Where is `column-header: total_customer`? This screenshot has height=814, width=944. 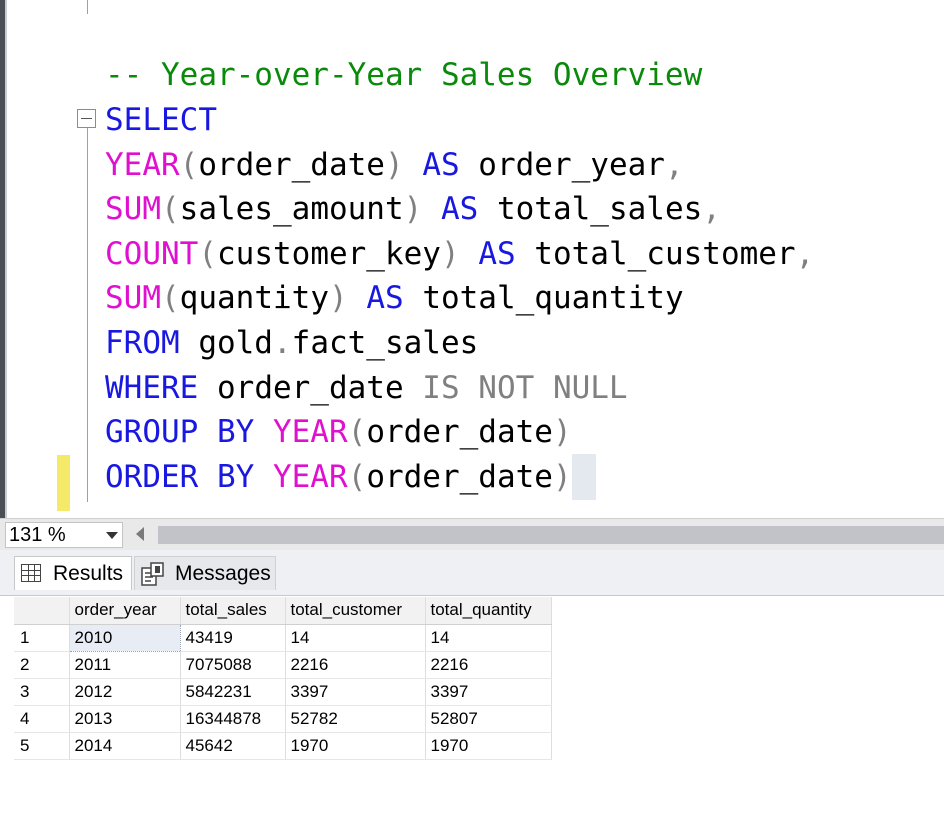 column-header: total_customer is located at coordinates (355, 611).